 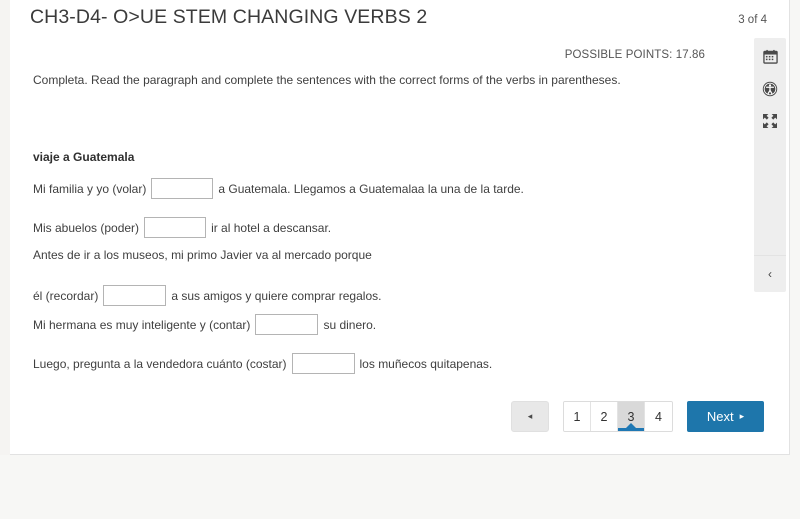 I want to click on accessibility-icon, so click(x=770, y=91).